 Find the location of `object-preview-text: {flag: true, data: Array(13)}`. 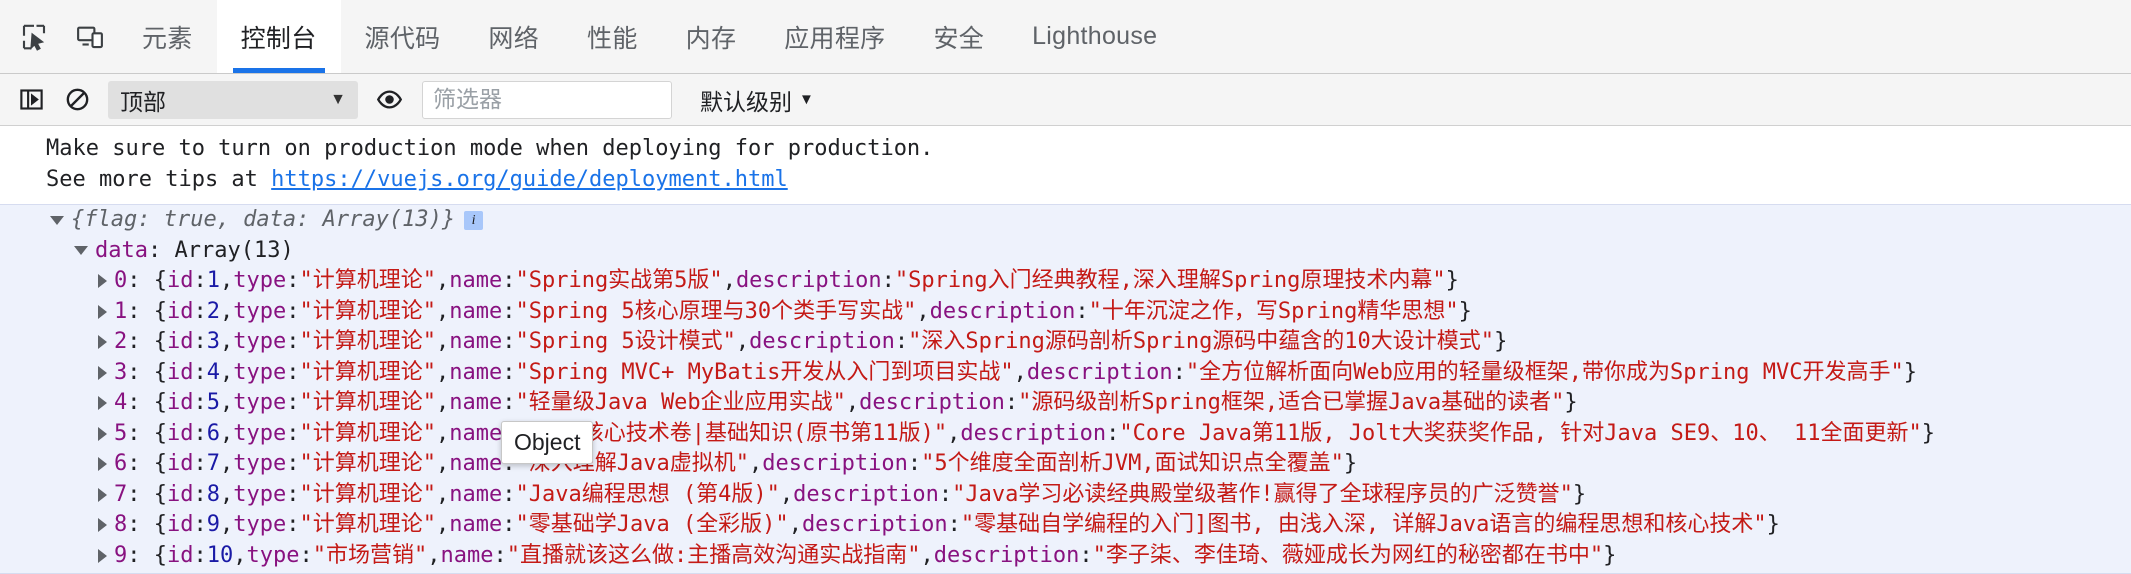

object-preview-text: {flag: true, data: Array(13)} is located at coordinates (263, 219).